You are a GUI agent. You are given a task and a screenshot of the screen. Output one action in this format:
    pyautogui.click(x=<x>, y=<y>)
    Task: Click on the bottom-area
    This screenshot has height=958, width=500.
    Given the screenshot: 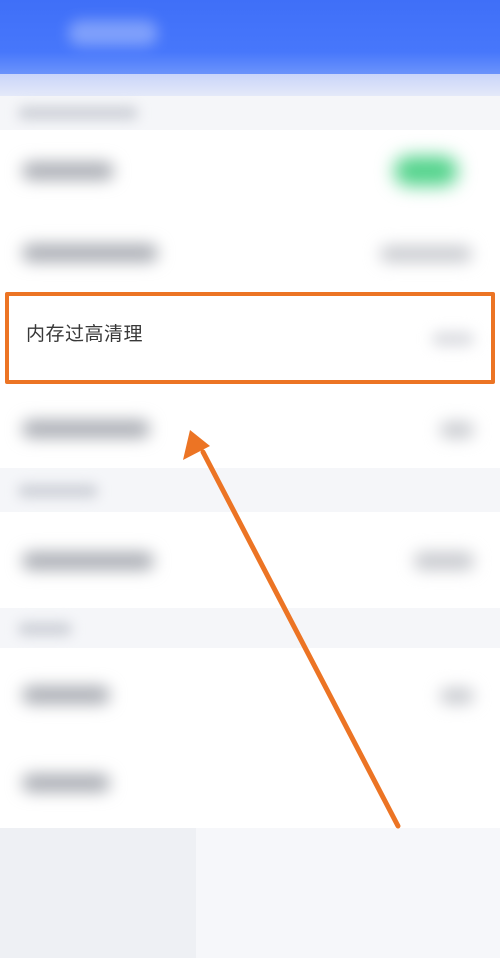 What is the action you would take?
    pyautogui.click(x=250, y=893)
    